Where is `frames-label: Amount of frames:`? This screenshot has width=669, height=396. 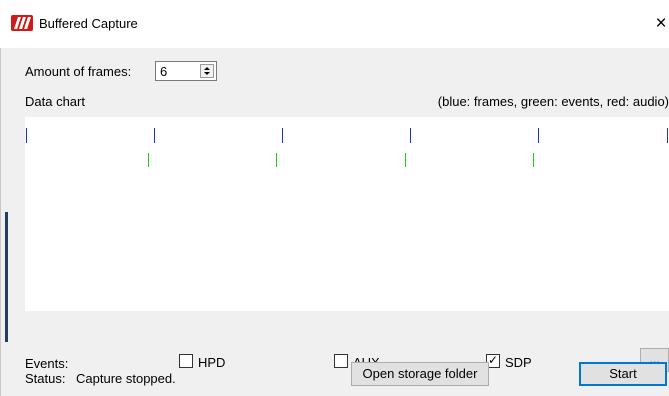 frames-label: Amount of frames: is located at coordinates (78, 71).